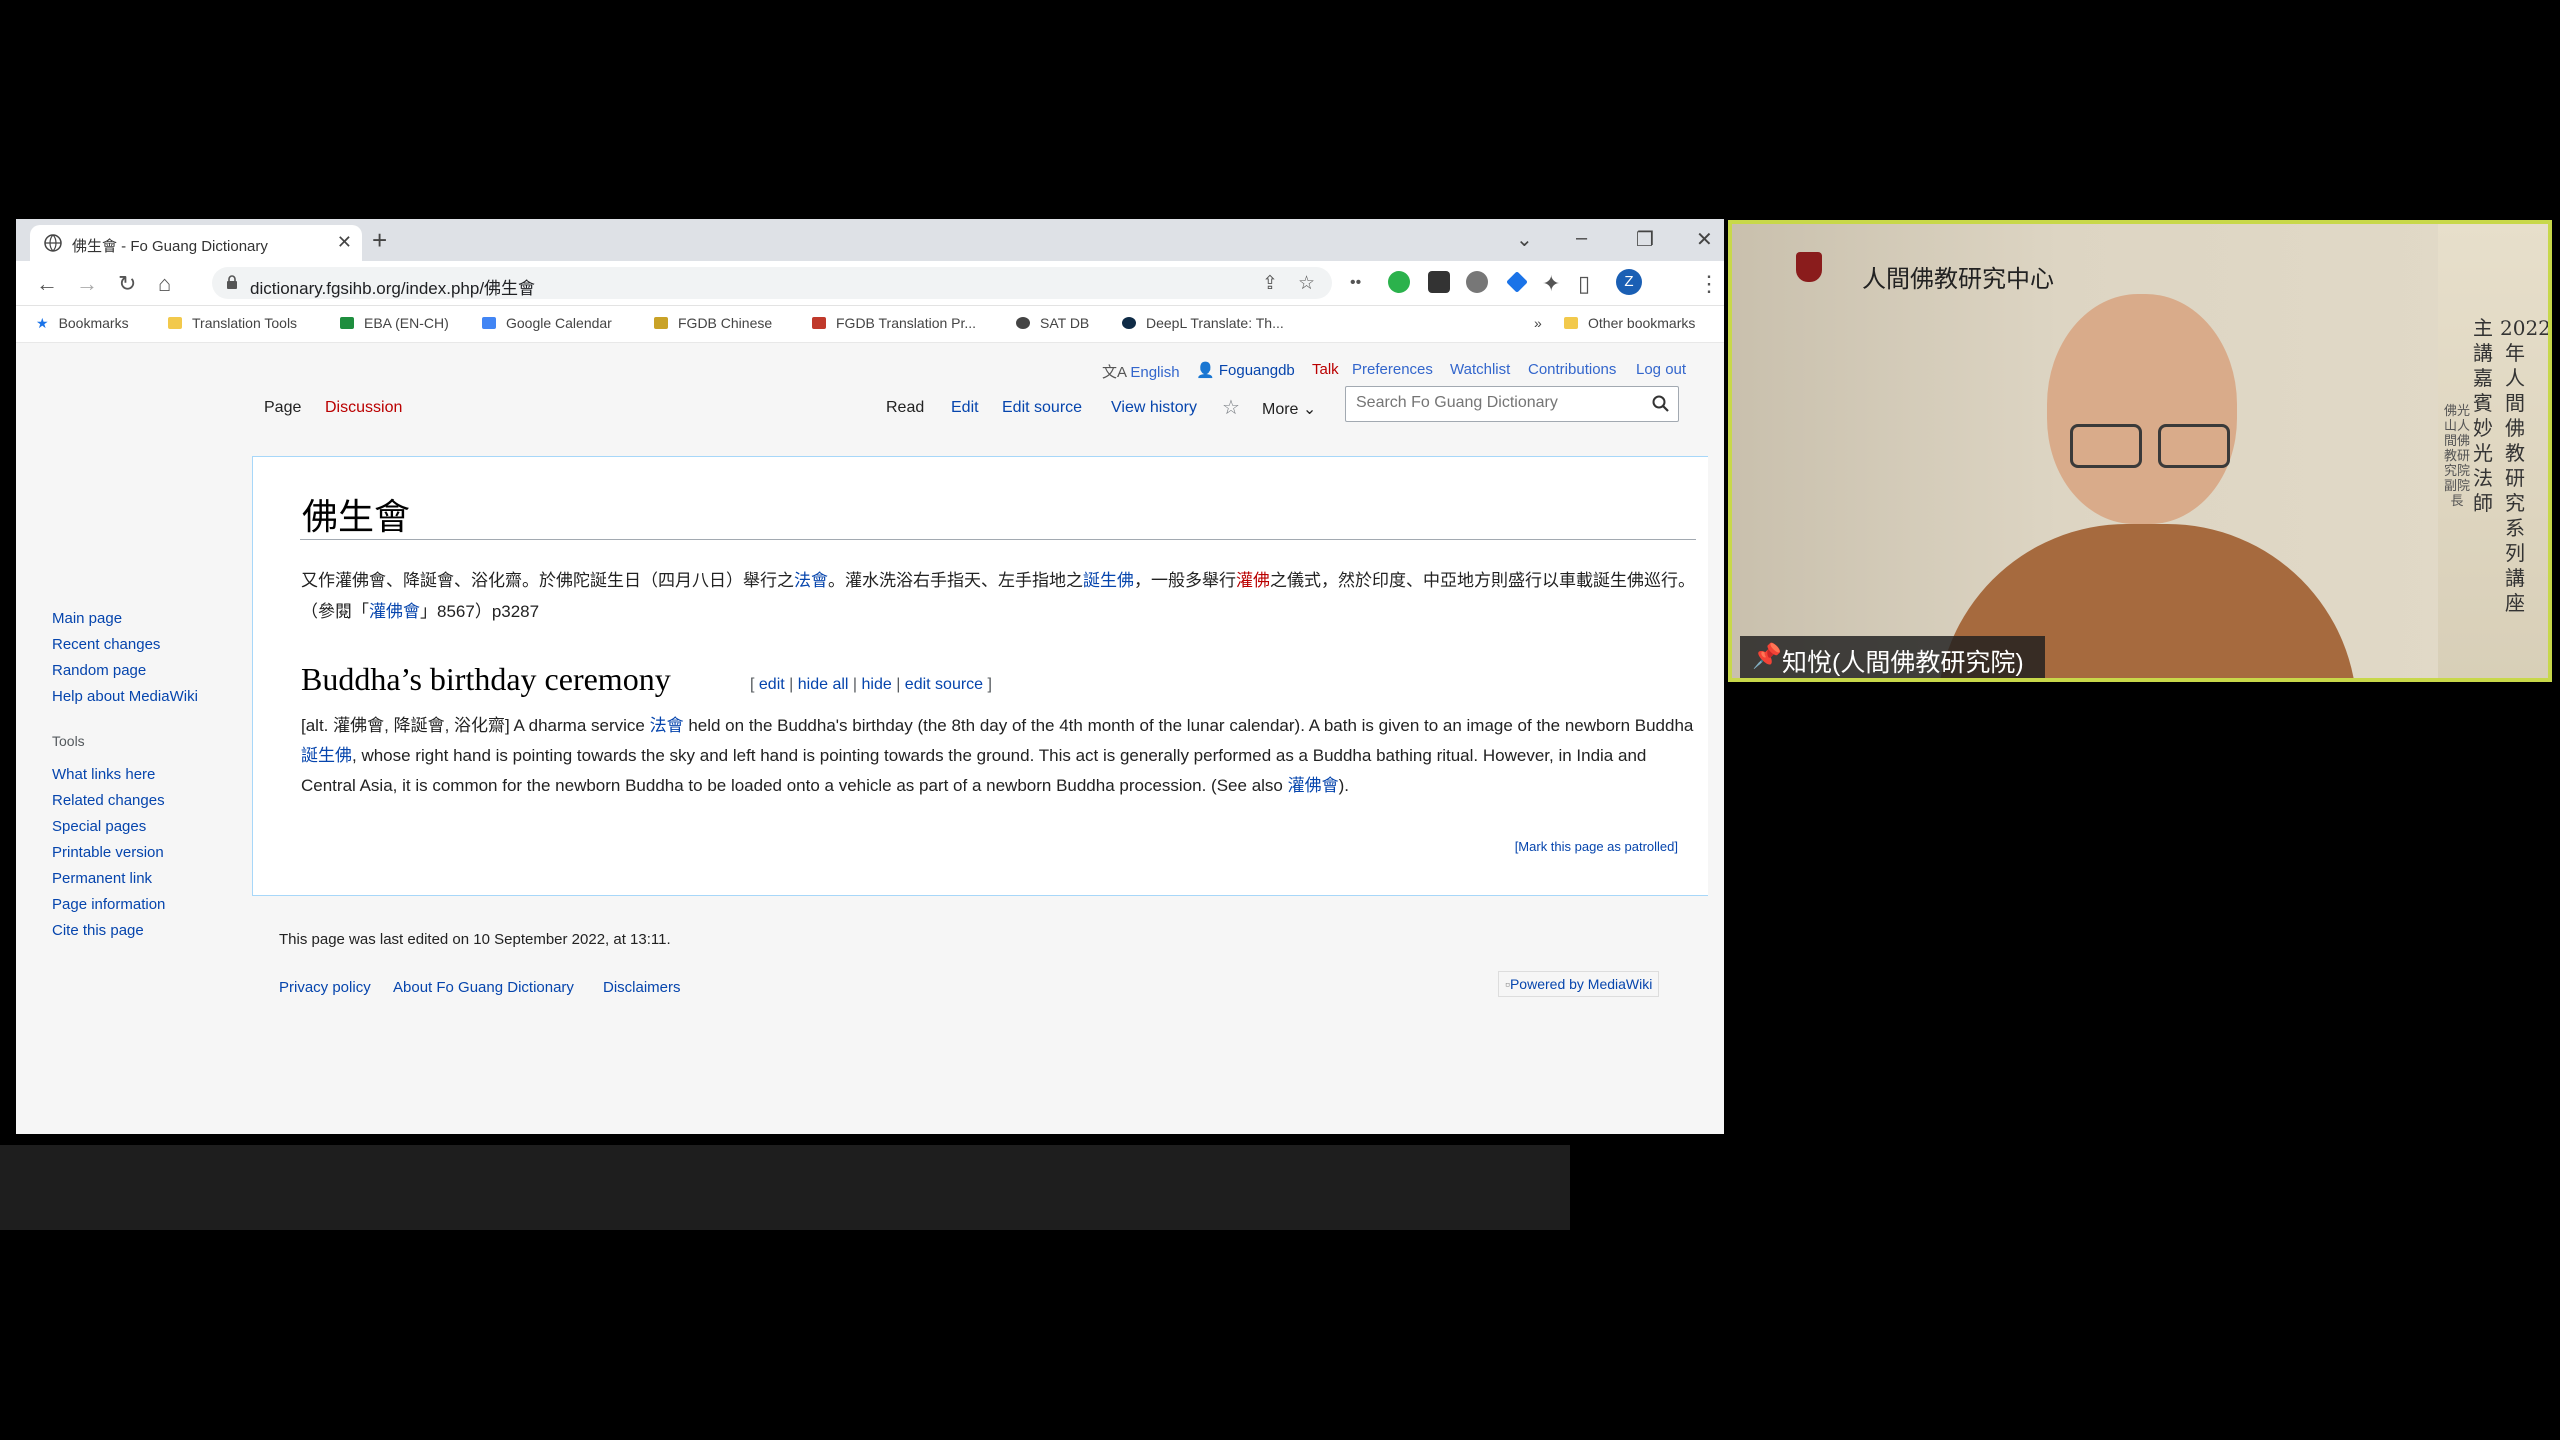  I want to click on link-dansheng-fo: 誕生佛, so click(1108, 580).